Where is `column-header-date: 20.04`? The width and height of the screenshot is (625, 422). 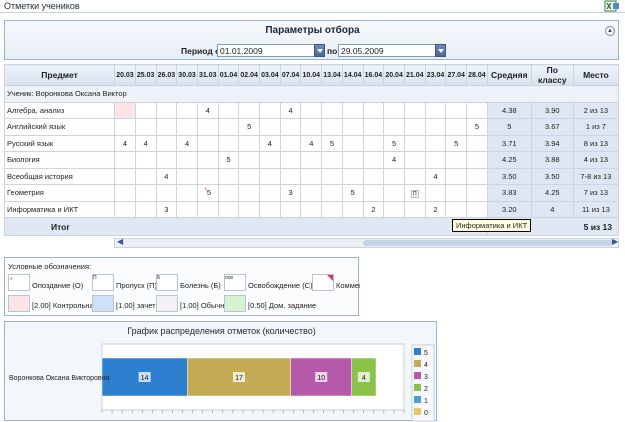 column-header-date: 20.04 is located at coordinates (394, 75).